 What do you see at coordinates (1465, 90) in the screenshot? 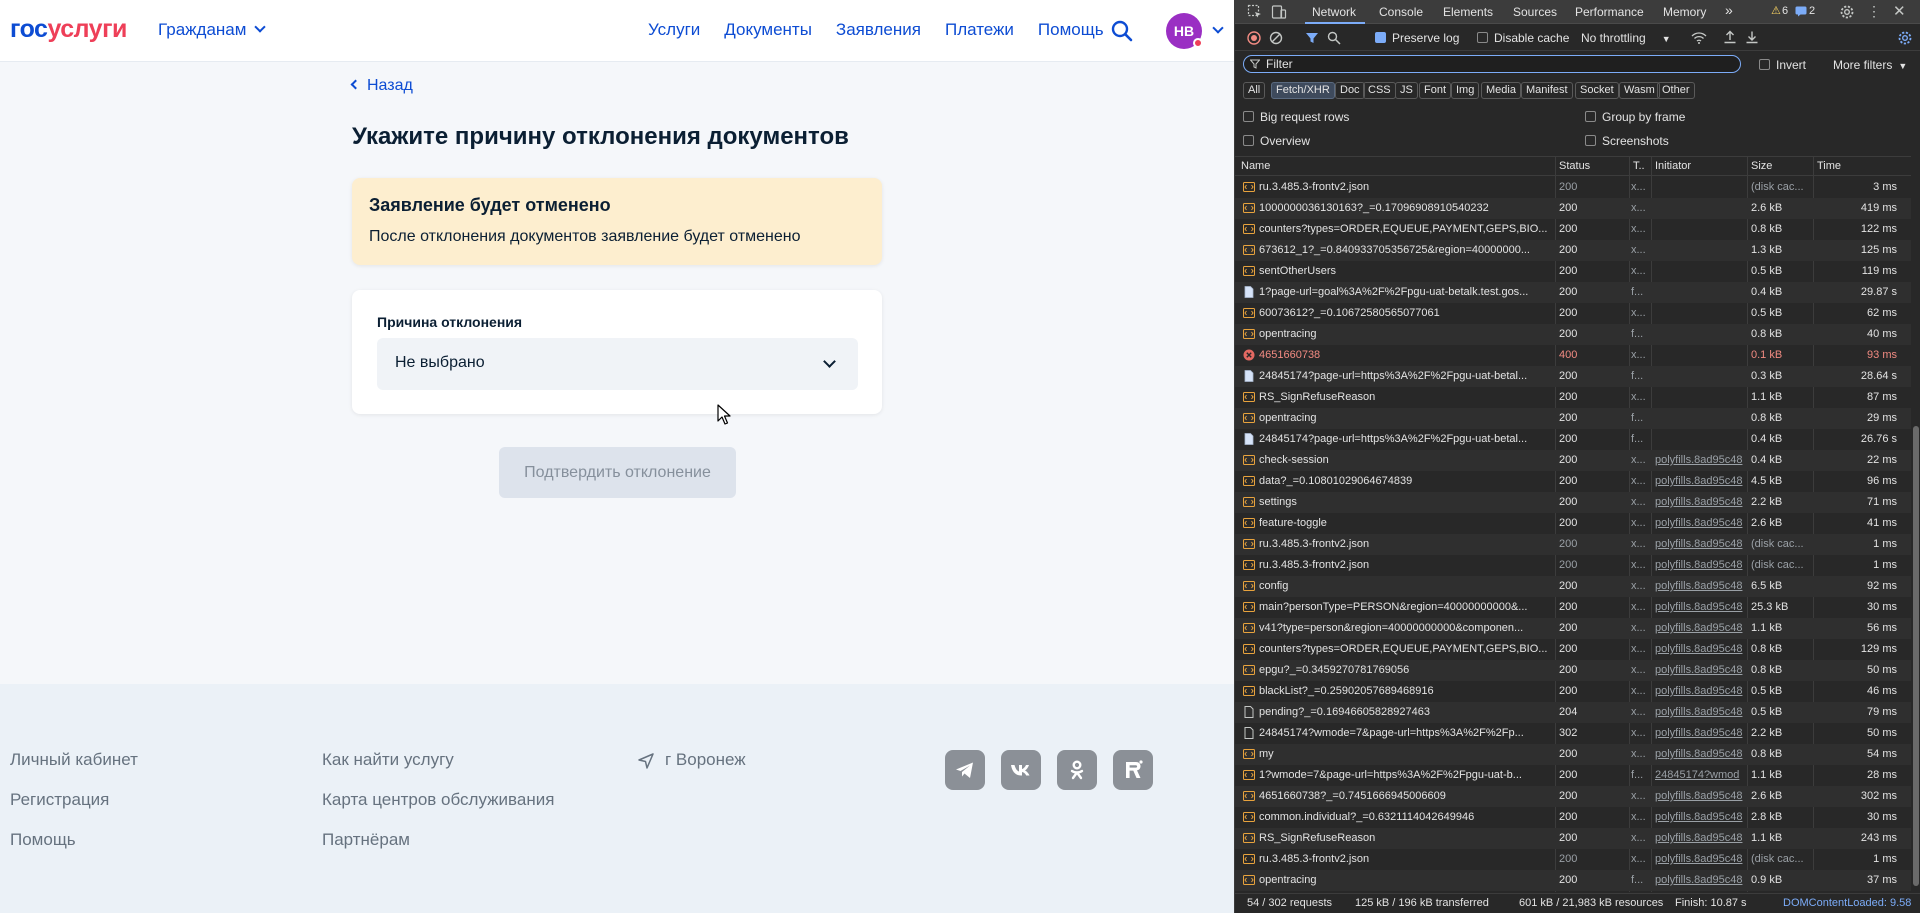
I see `chip-img: Img` at bounding box center [1465, 90].